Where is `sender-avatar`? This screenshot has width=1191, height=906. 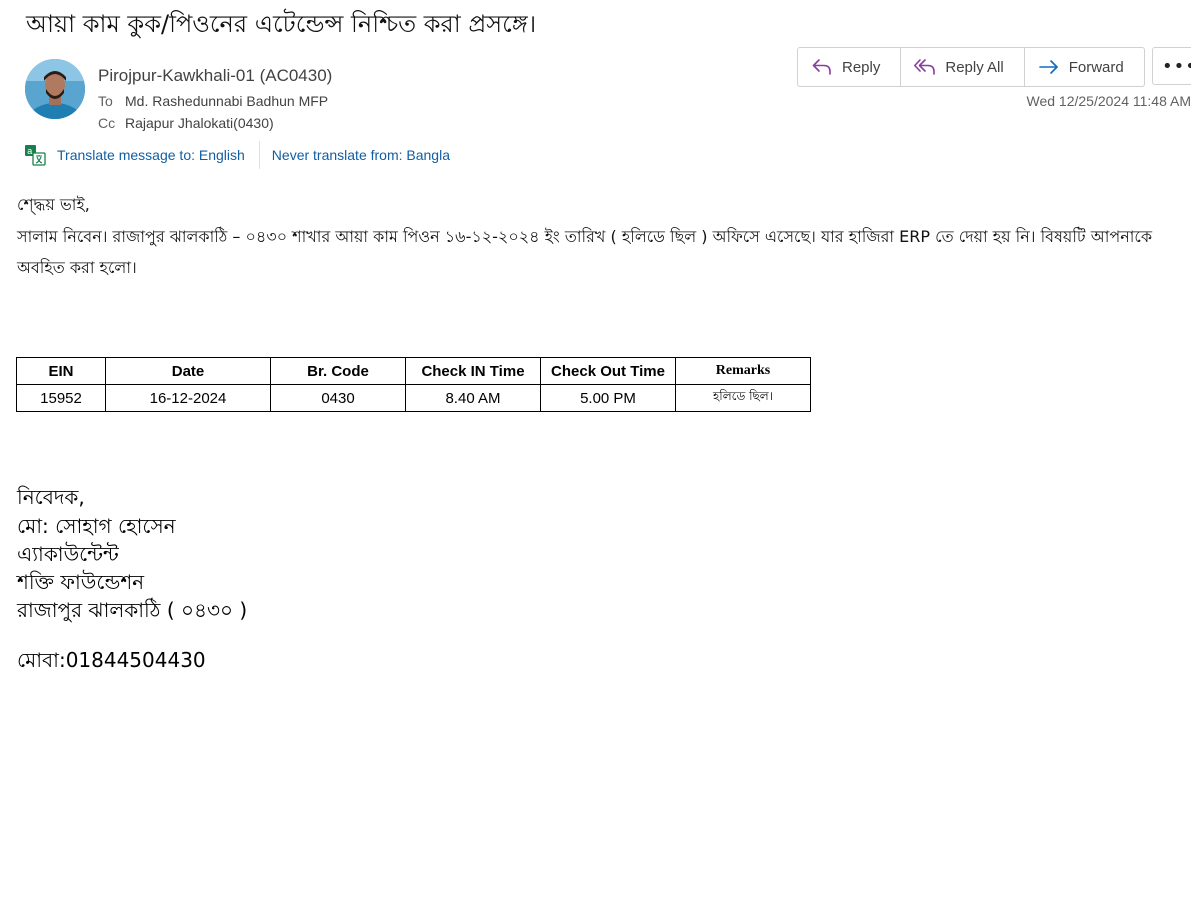
sender-avatar is located at coordinates (55, 89).